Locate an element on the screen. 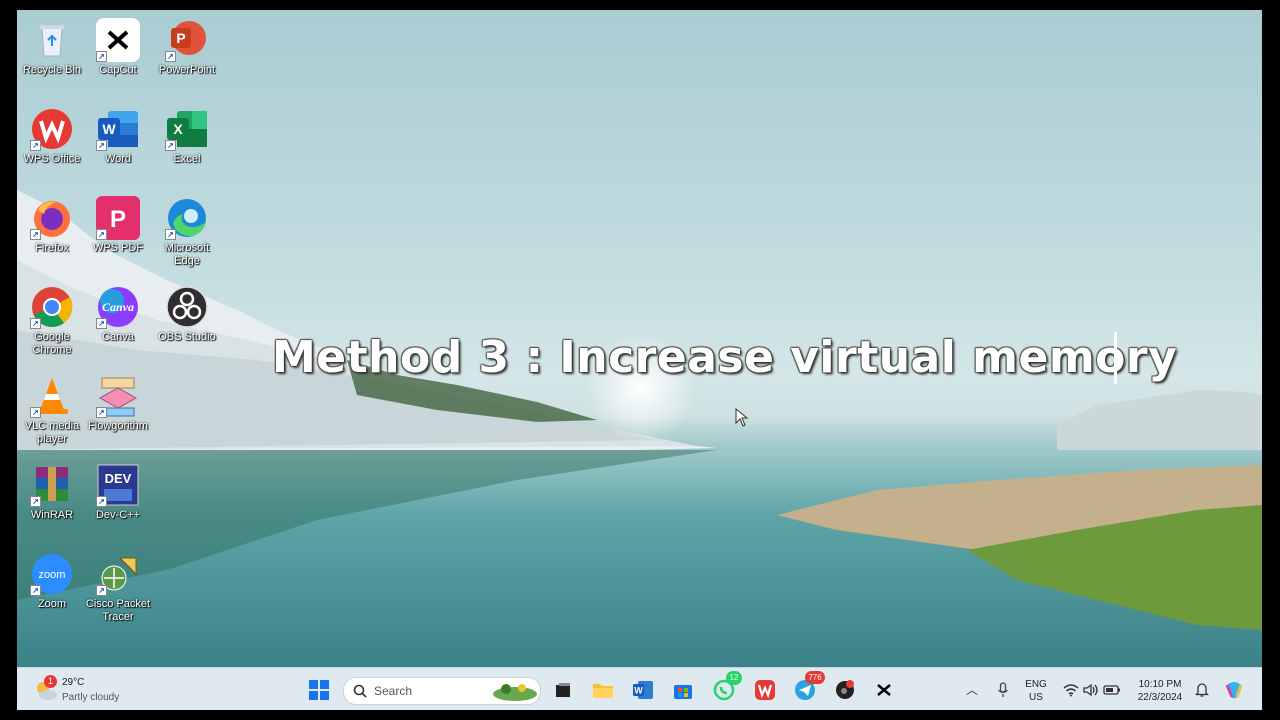 Image resolution: width=1280 pixels, height=720 pixels. excel-icon: X ↗ is located at coordinates (187, 129).